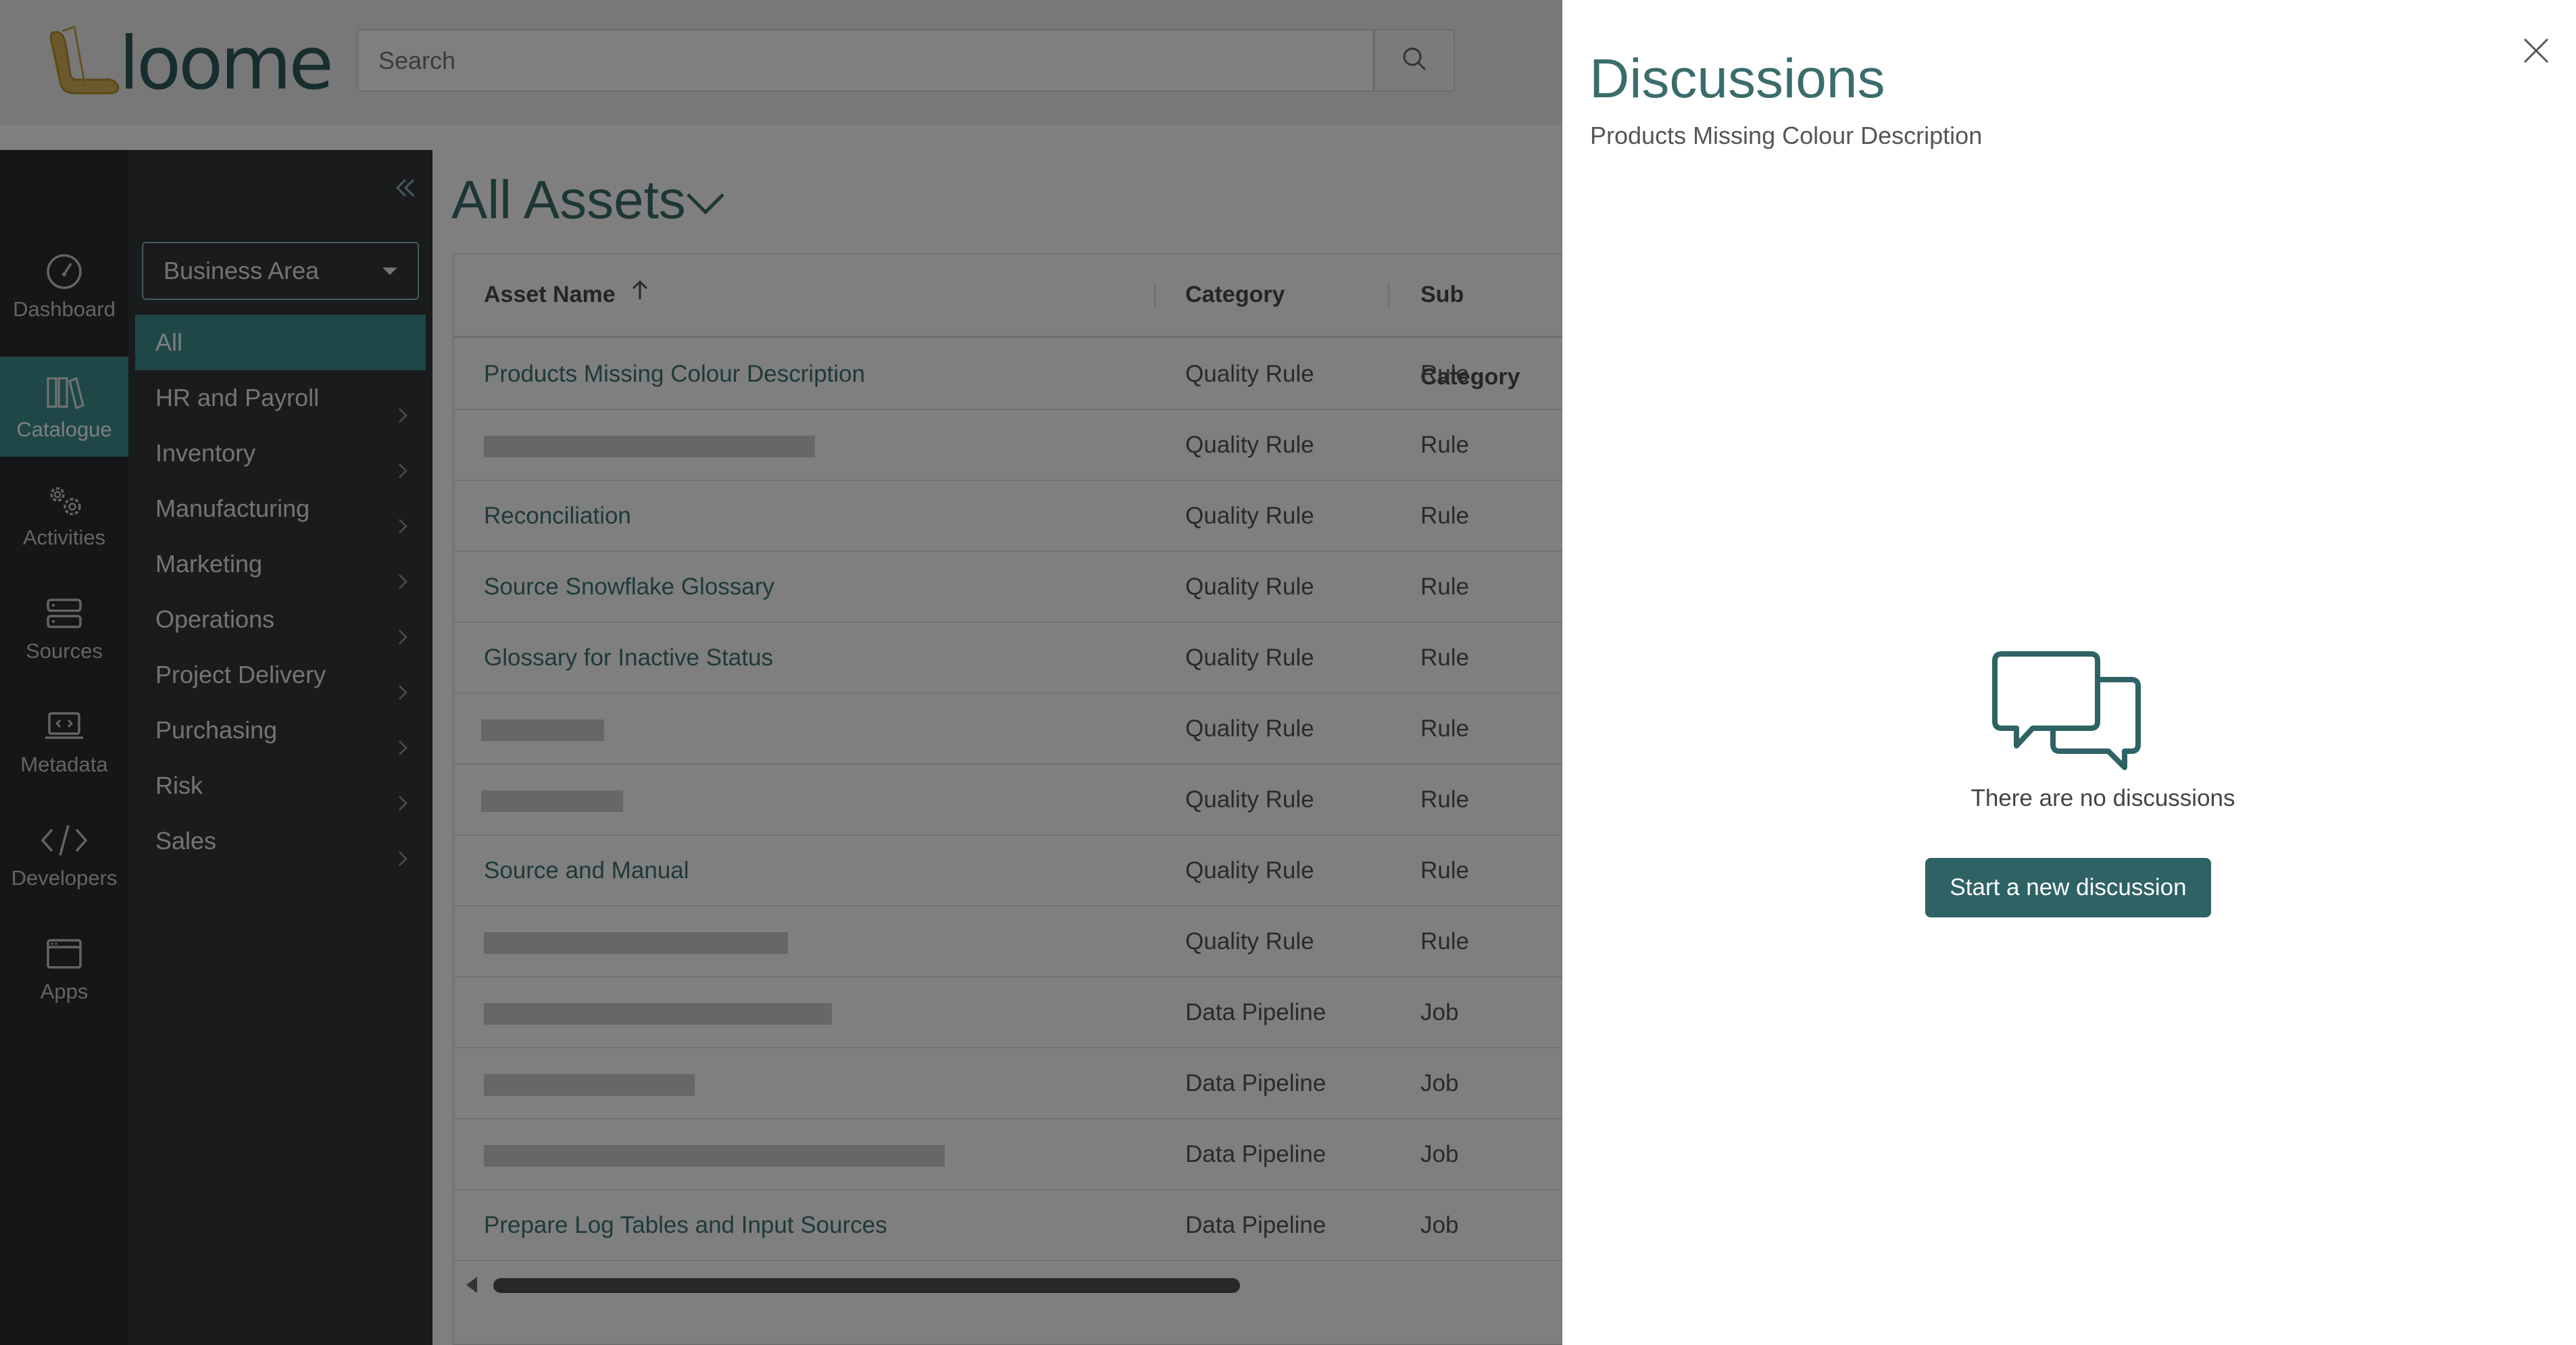 This screenshot has height=1345, width=2576. I want to click on close-icon, so click(2536, 54).